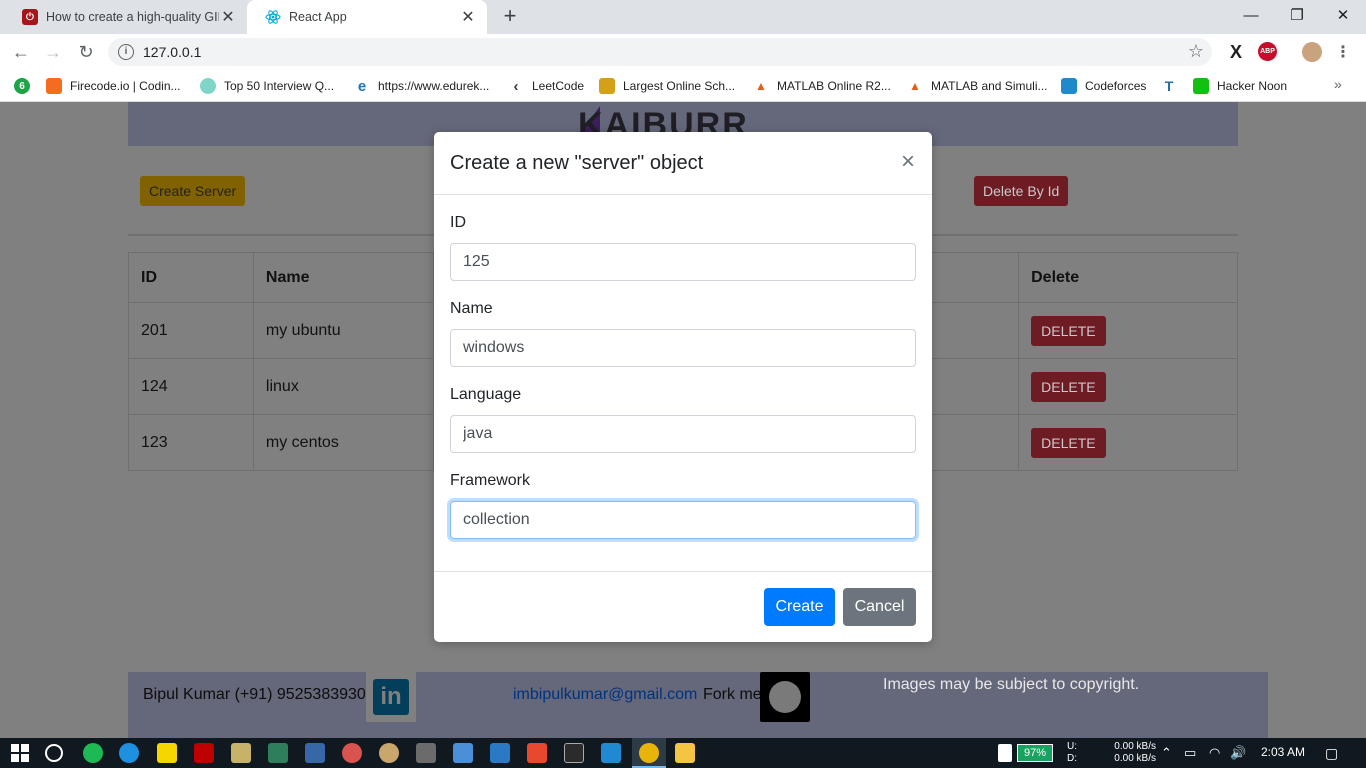  I want to click on paint-icon, so click(241, 753).